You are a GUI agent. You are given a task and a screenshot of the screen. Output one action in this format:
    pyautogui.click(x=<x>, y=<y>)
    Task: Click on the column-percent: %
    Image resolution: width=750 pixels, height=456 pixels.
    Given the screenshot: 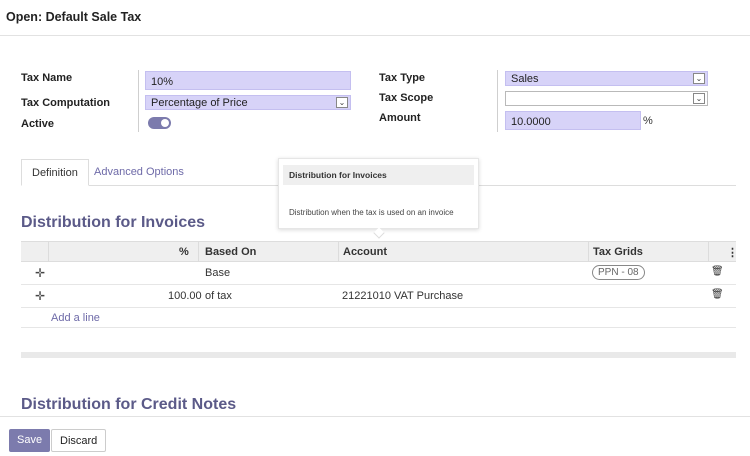 What is the action you would take?
    pyautogui.click(x=184, y=252)
    